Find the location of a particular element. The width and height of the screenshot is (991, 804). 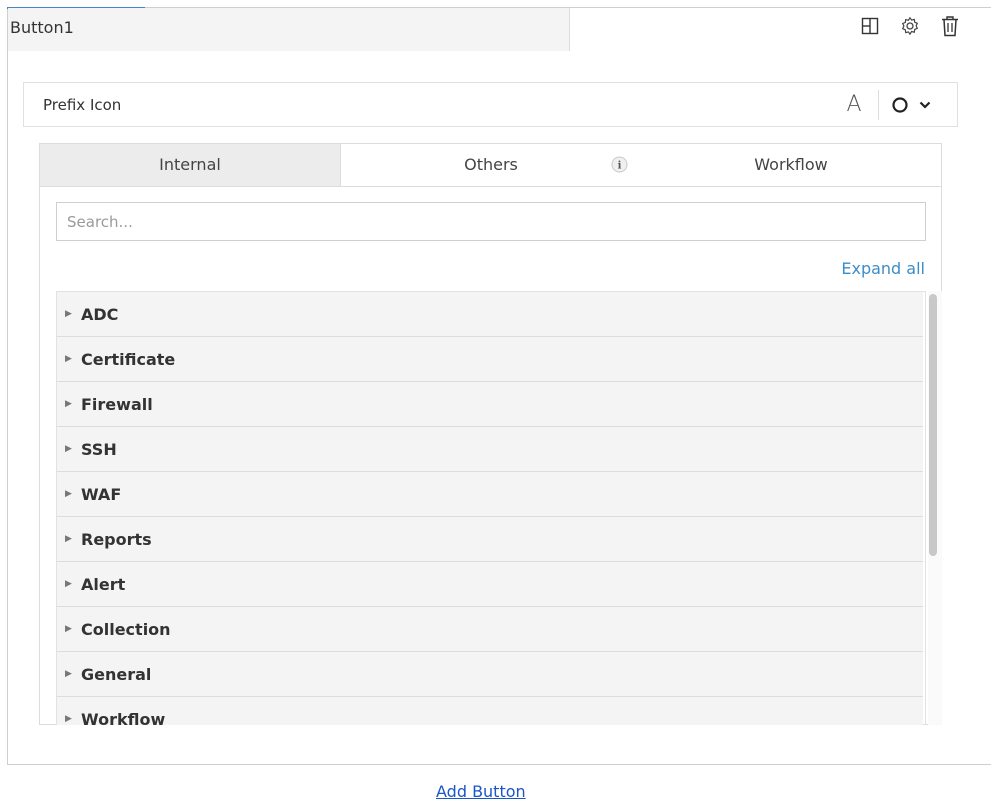

icon-source-tabs: Internal Others i Workflow is located at coordinates (490, 165).